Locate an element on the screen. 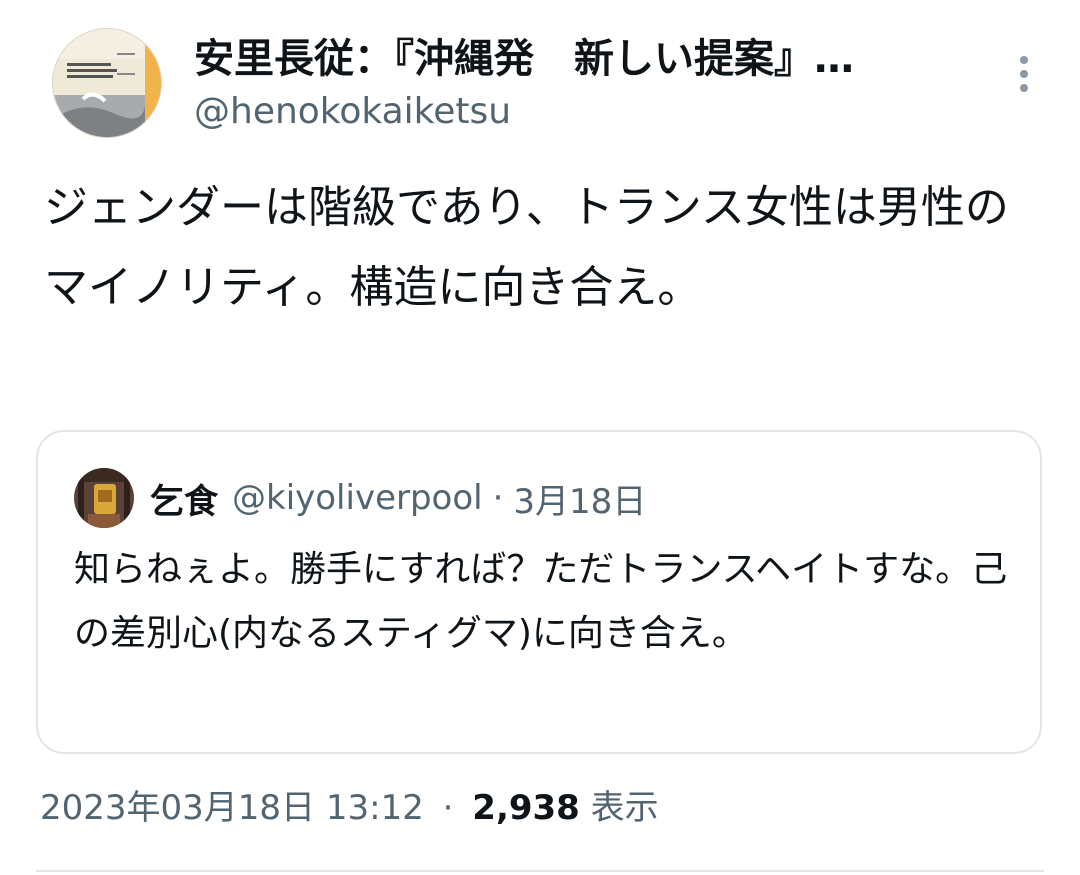 This screenshot has width=1080, height=875. book-cover-image is located at coordinates (107, 83).